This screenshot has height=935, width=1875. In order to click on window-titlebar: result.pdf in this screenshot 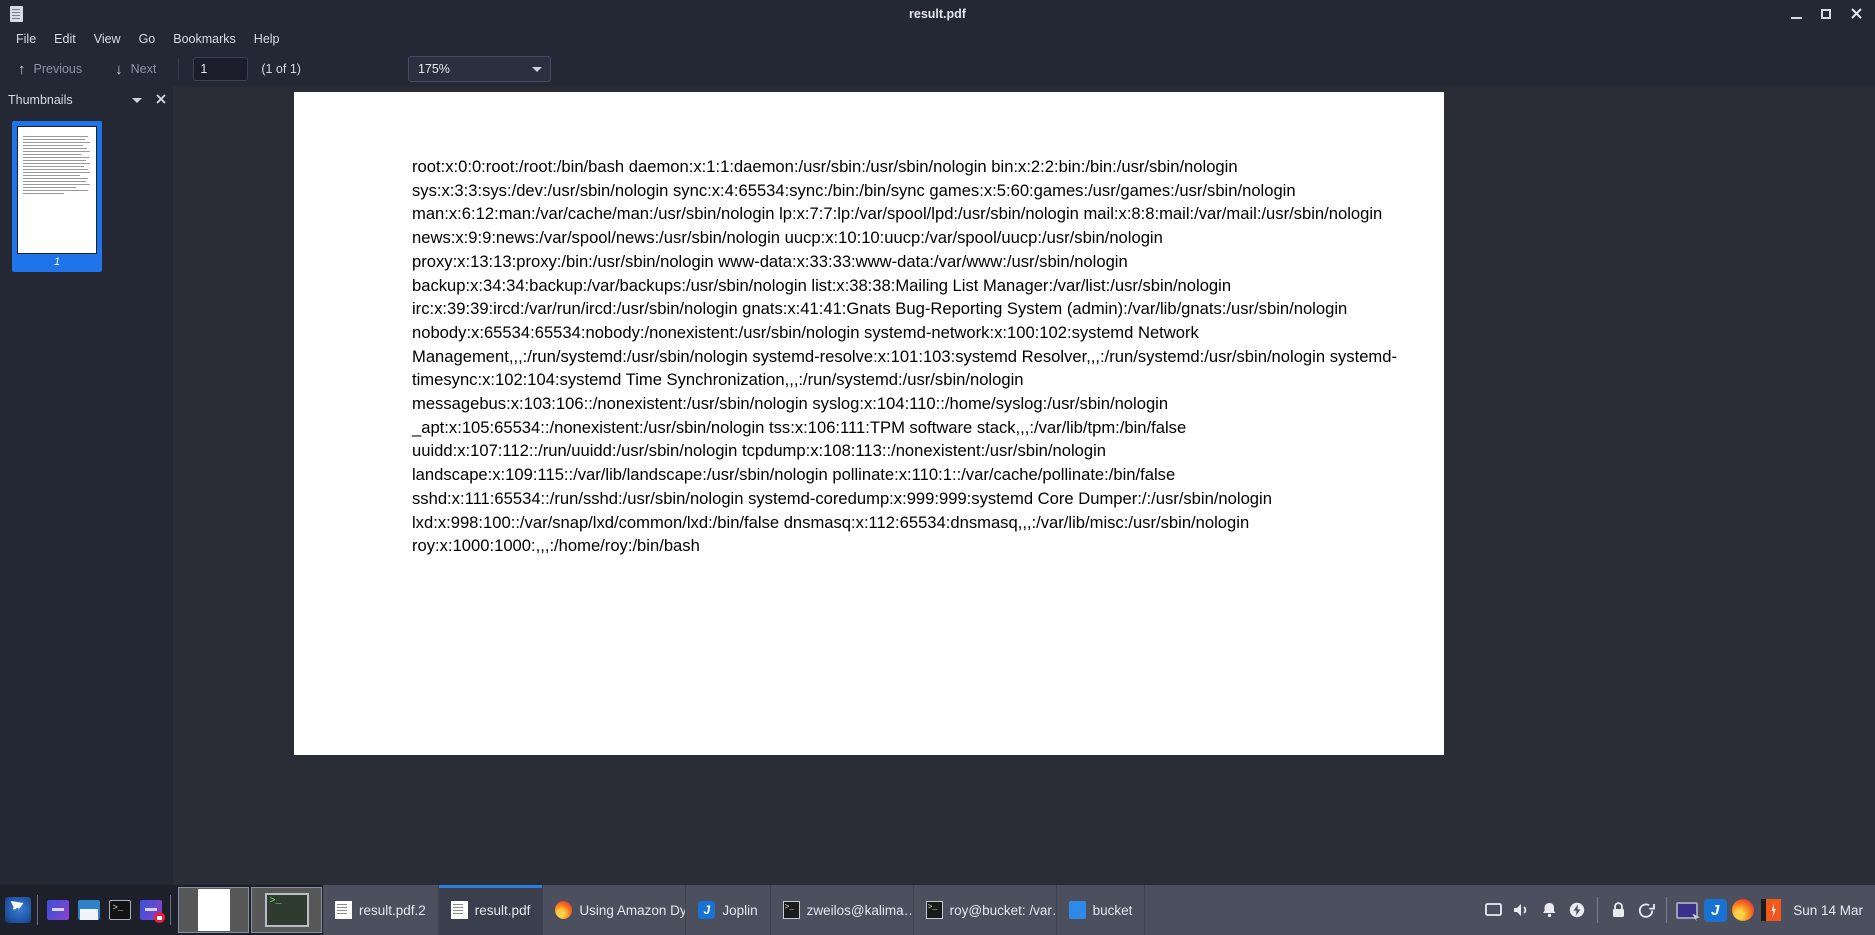, I will do `click(937, 13)`.